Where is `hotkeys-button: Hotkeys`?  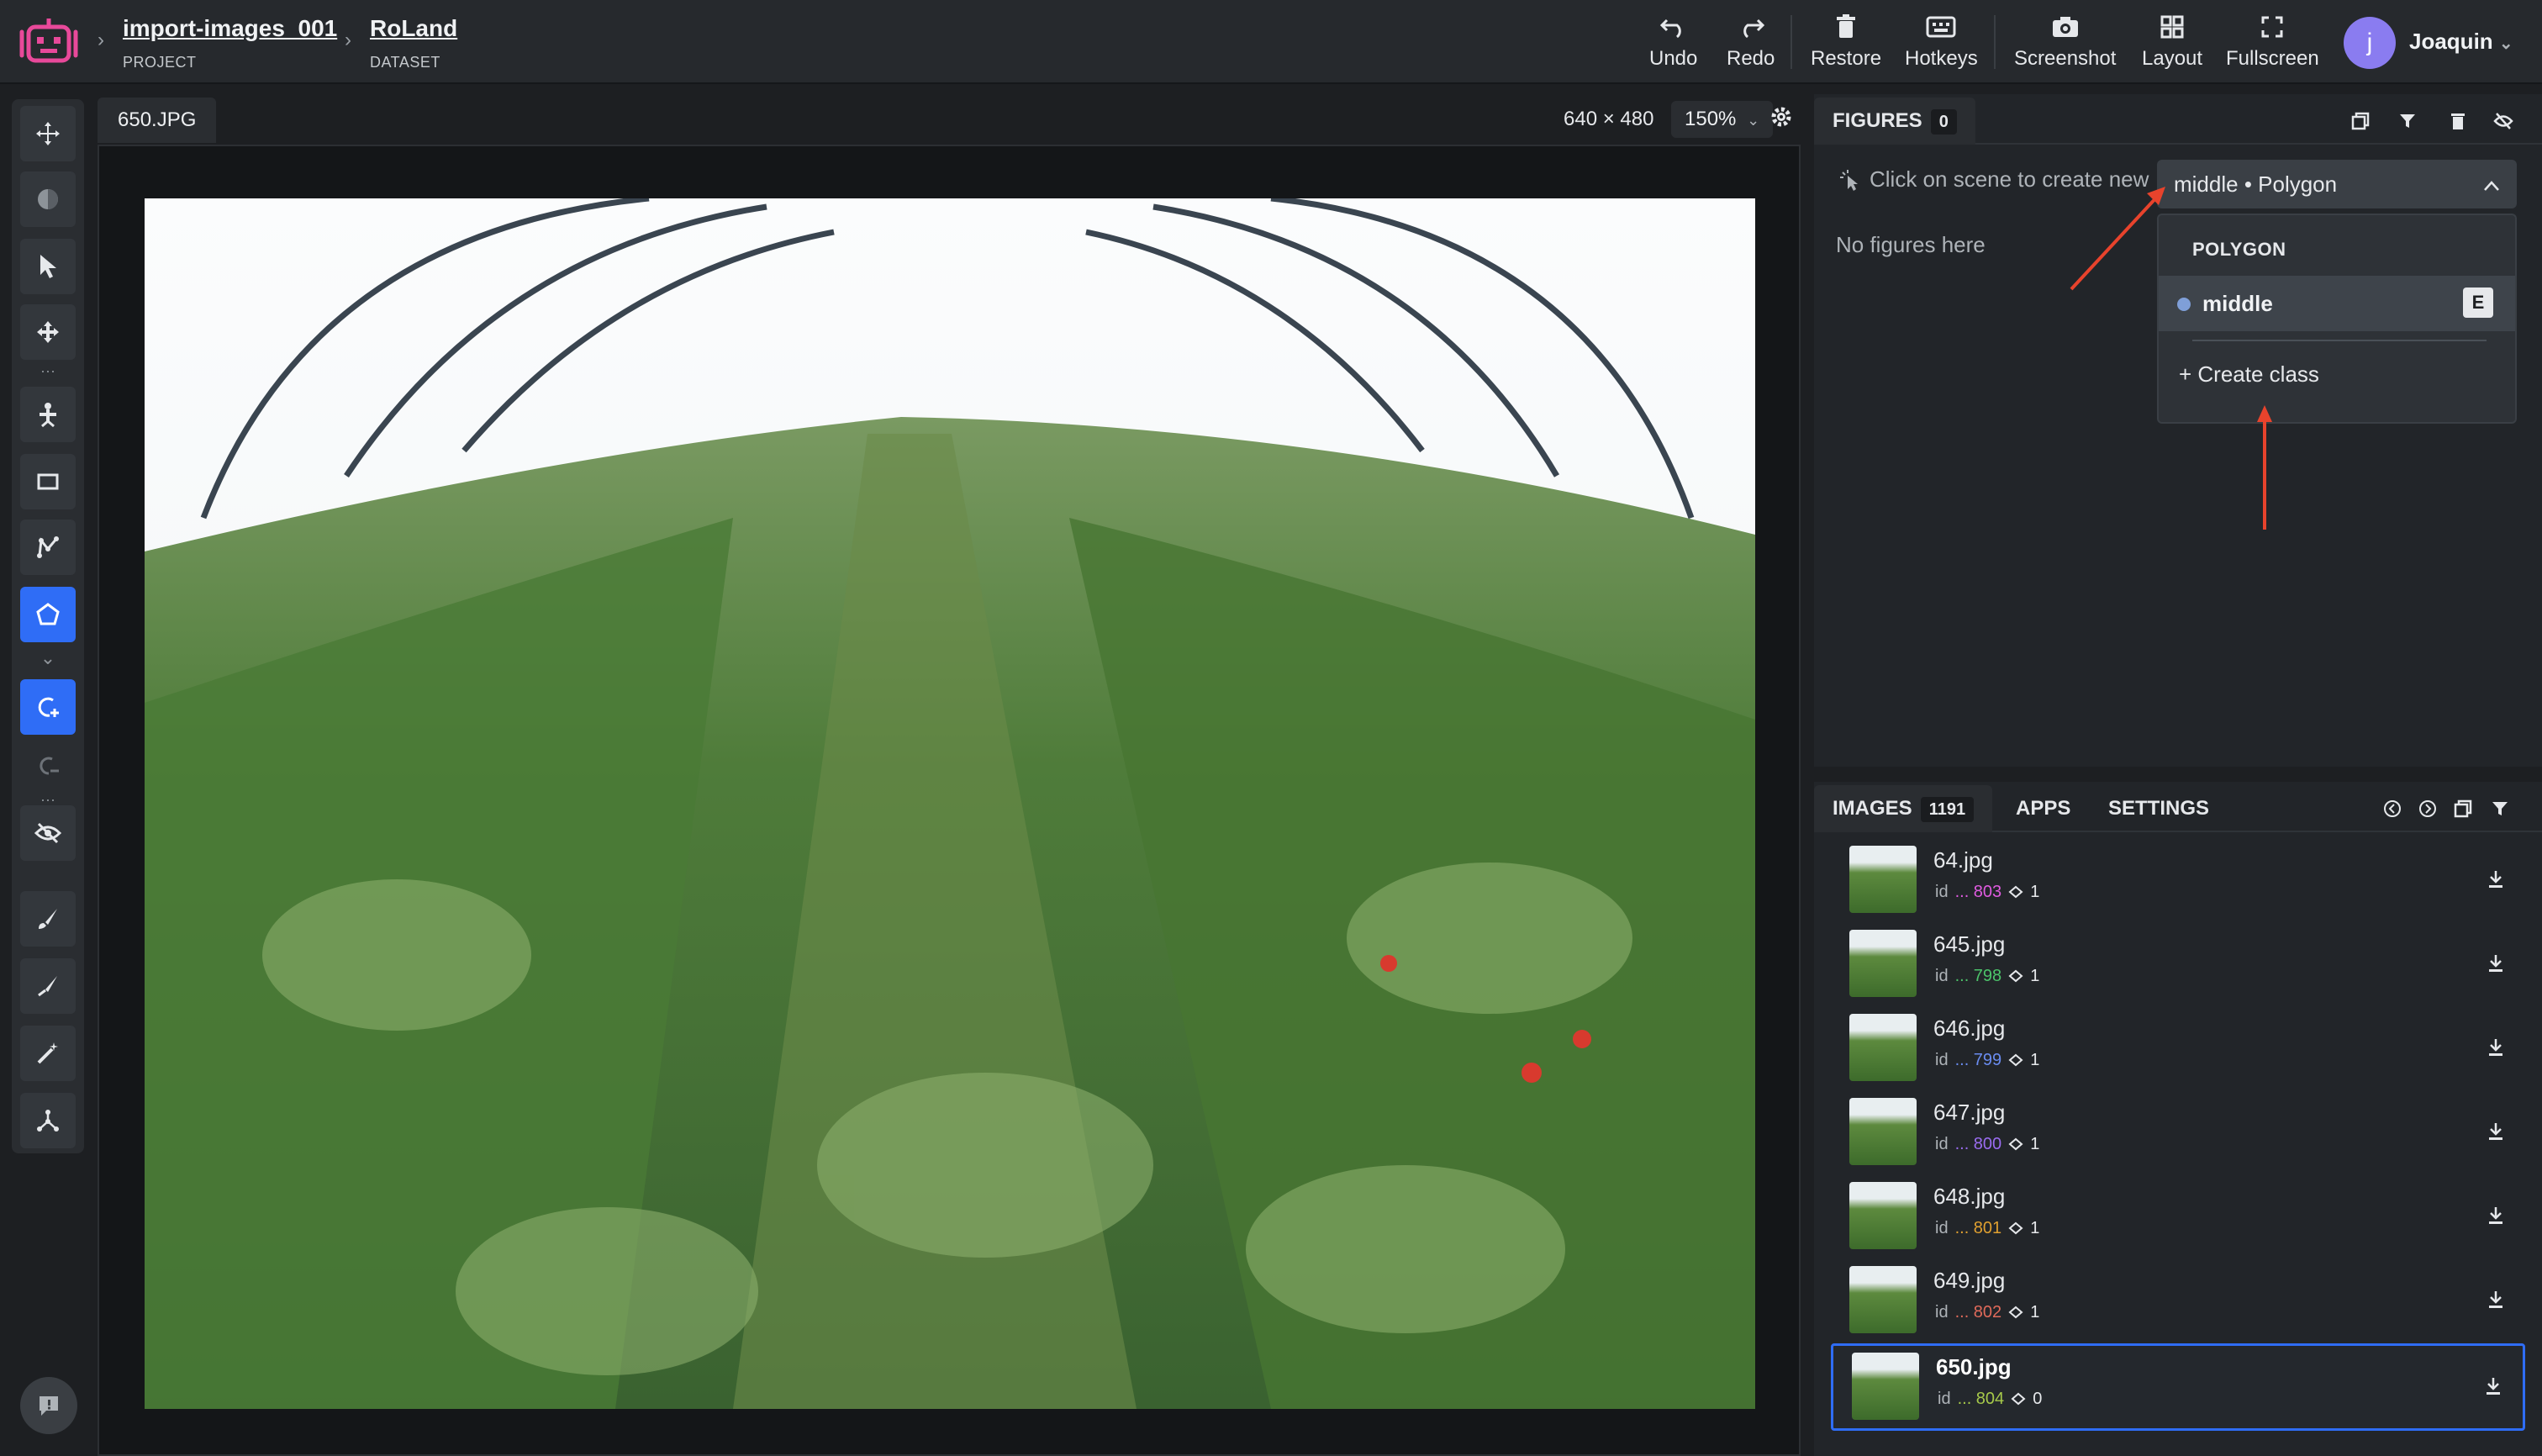
hotkeys-button: Hotkeys is located at coordinates (1942, 43).